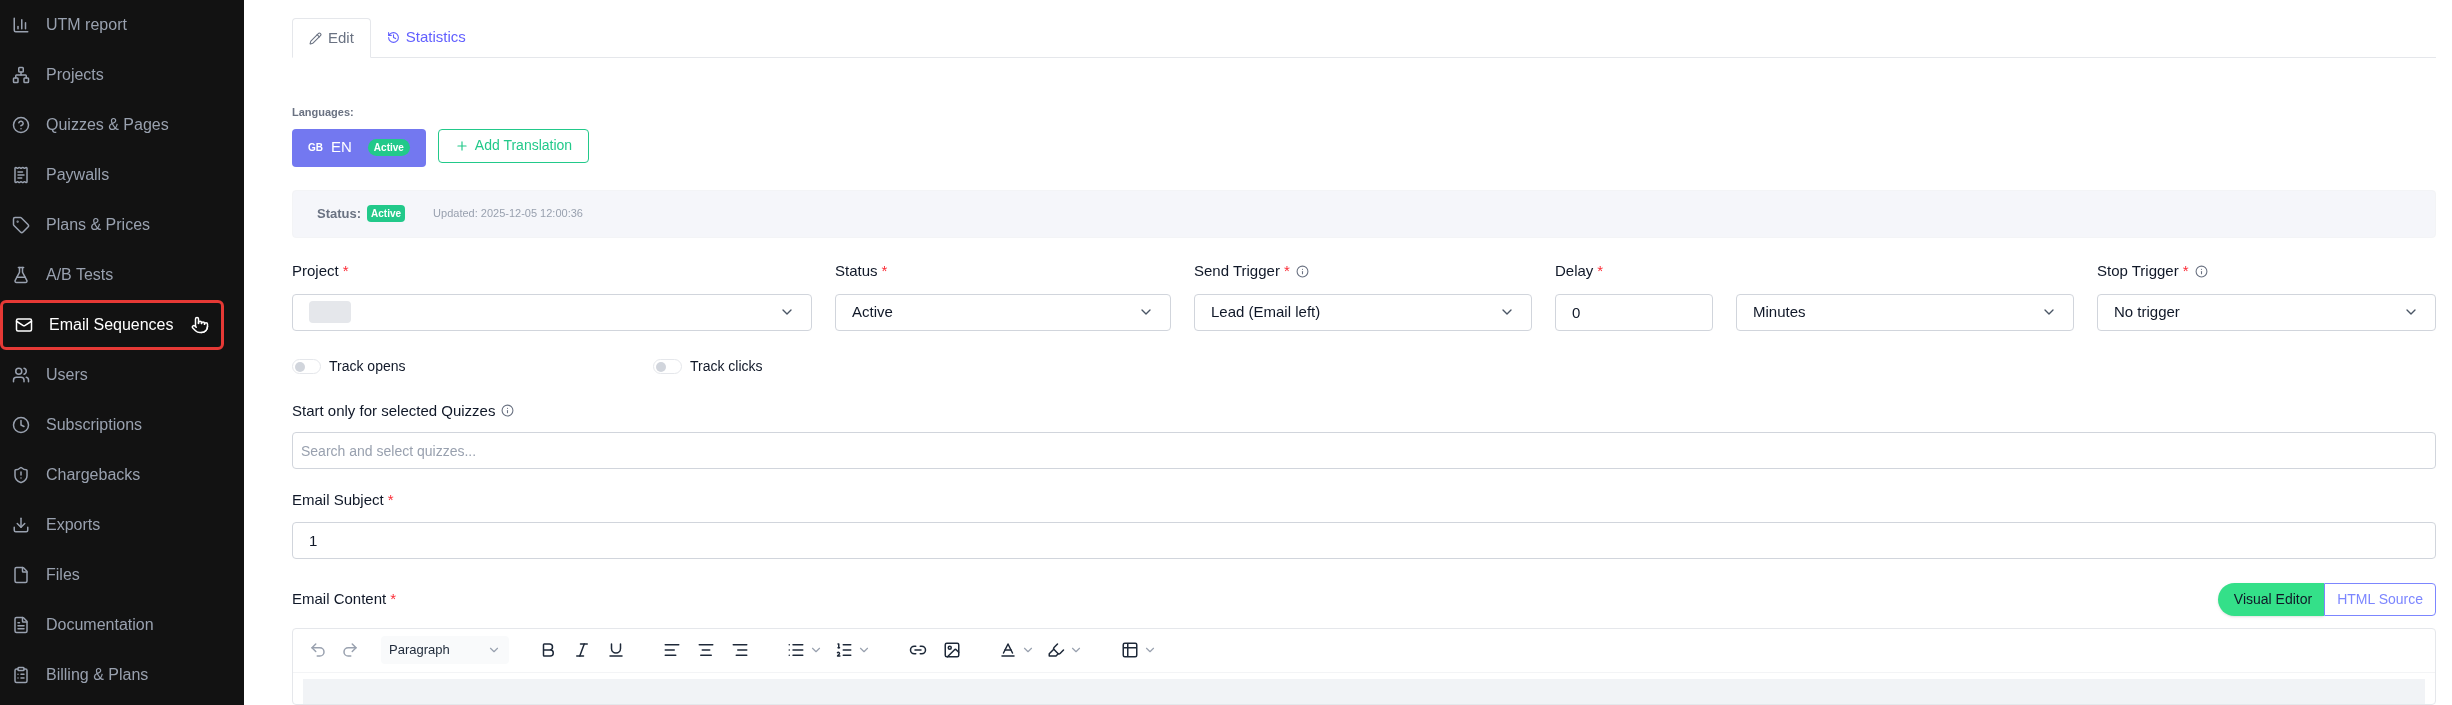  I want to click on tab: Statistics, so click(426, 37).